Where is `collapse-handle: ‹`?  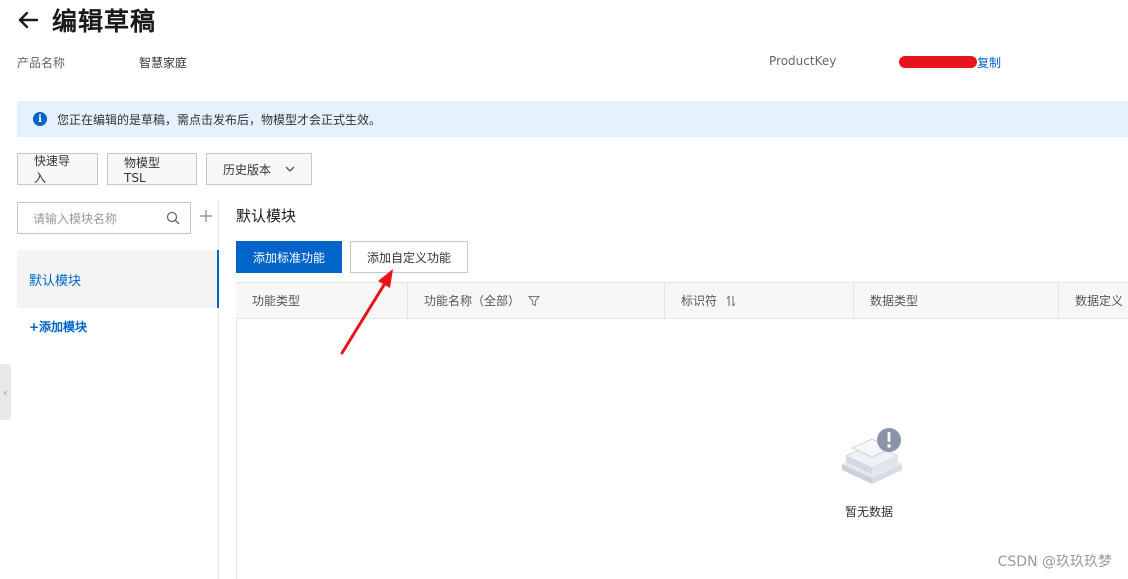 collapse-handle: ‹ is located at coordinates (5, 392).